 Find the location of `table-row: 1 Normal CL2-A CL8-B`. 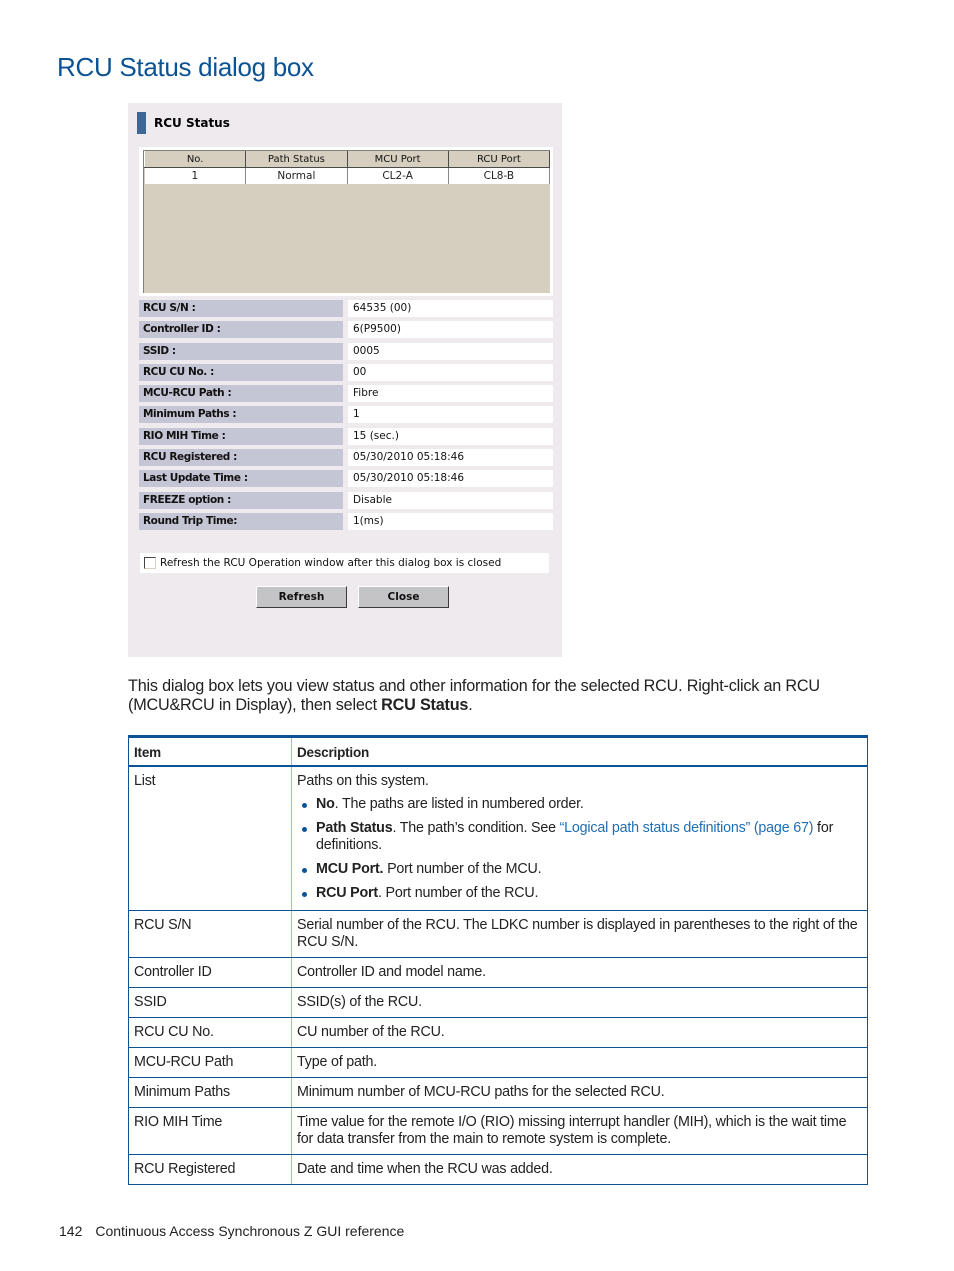

table-row: 1 Normal CL2-A CL8-B is located at coordinates (347, 175).